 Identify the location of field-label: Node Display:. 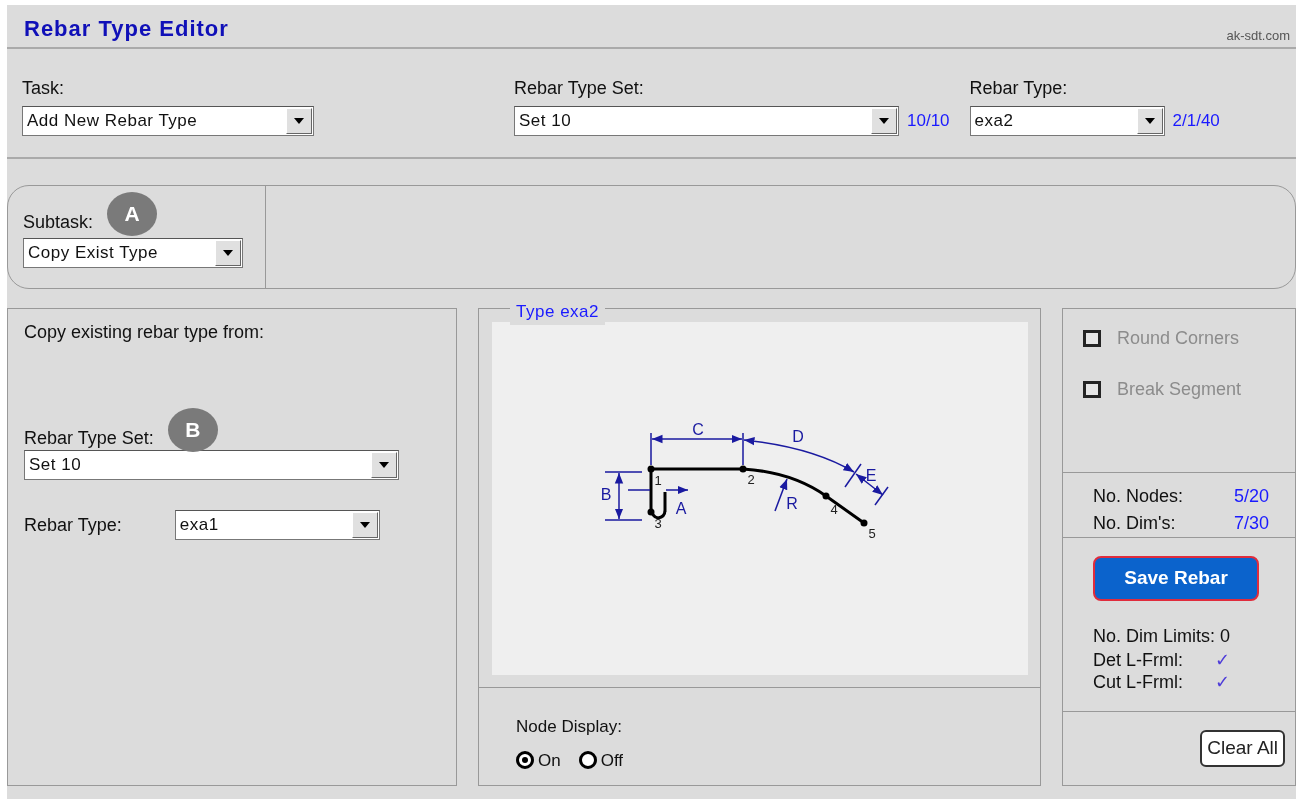
(569, 727).